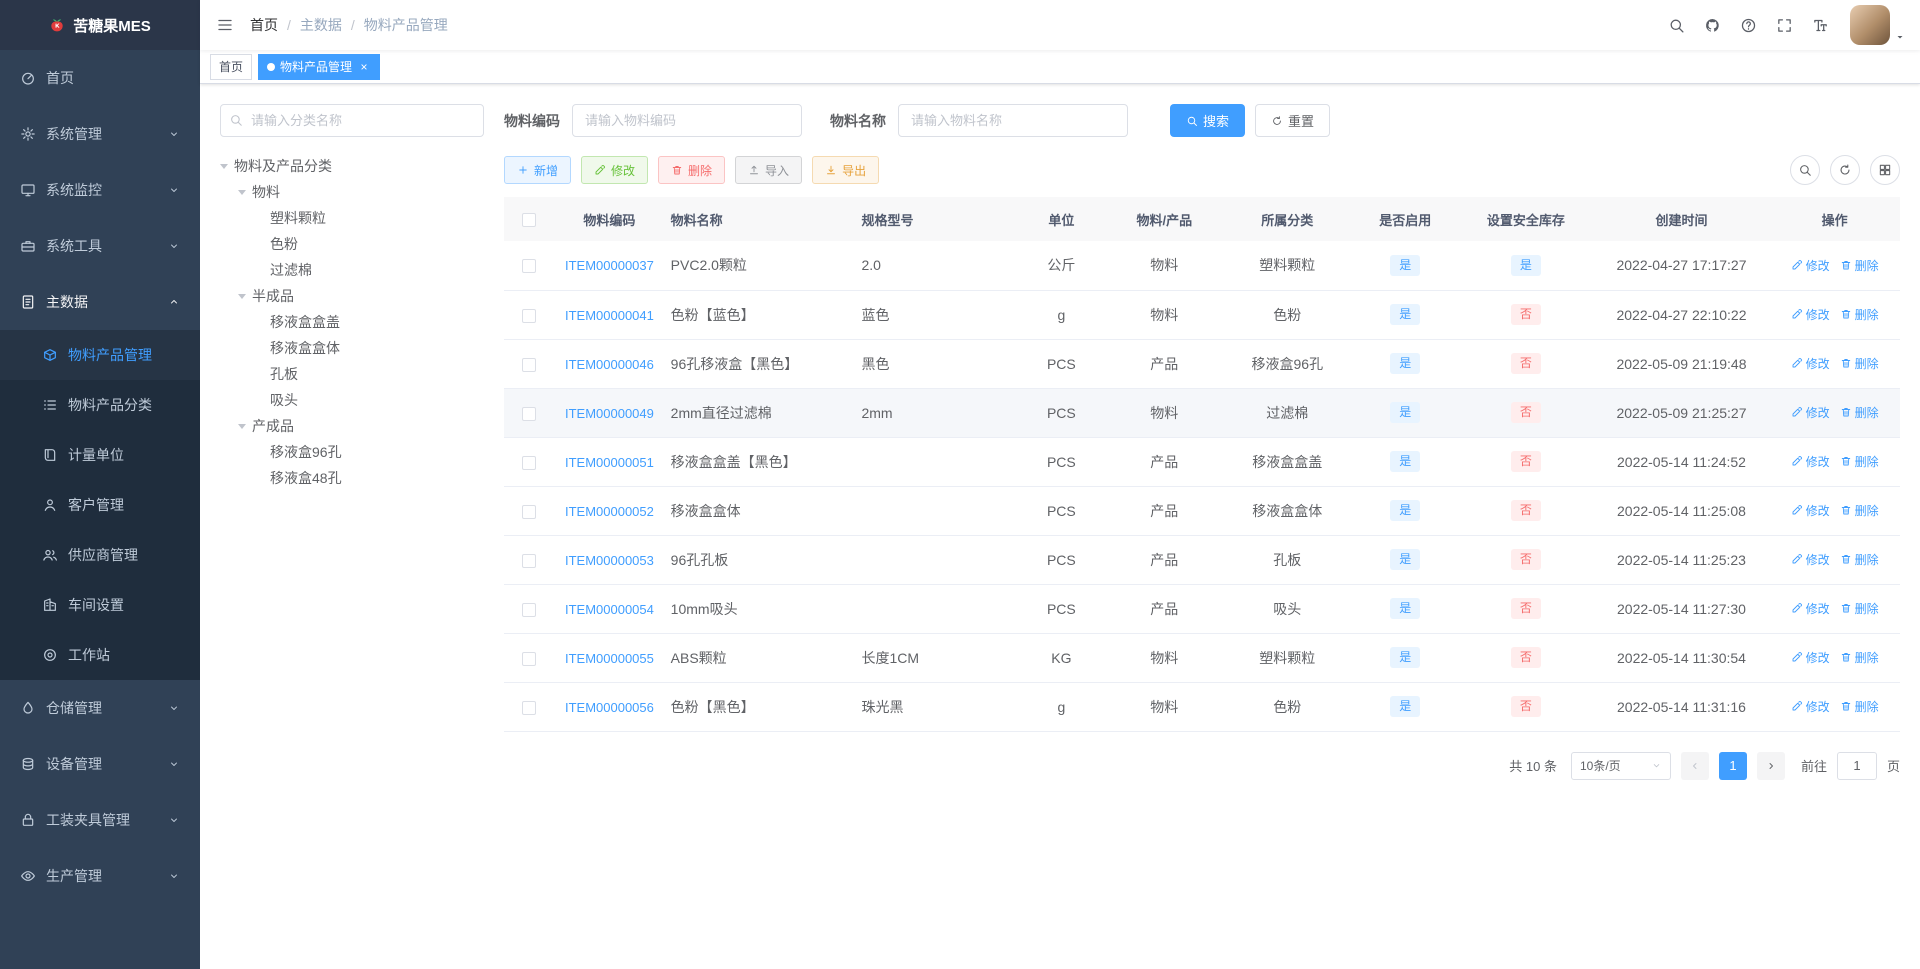  What do you see at coordinates (100, 134) in the screenshot?
I see `sidebar-item-system: 系统管理` at bounding box center [100, 134].